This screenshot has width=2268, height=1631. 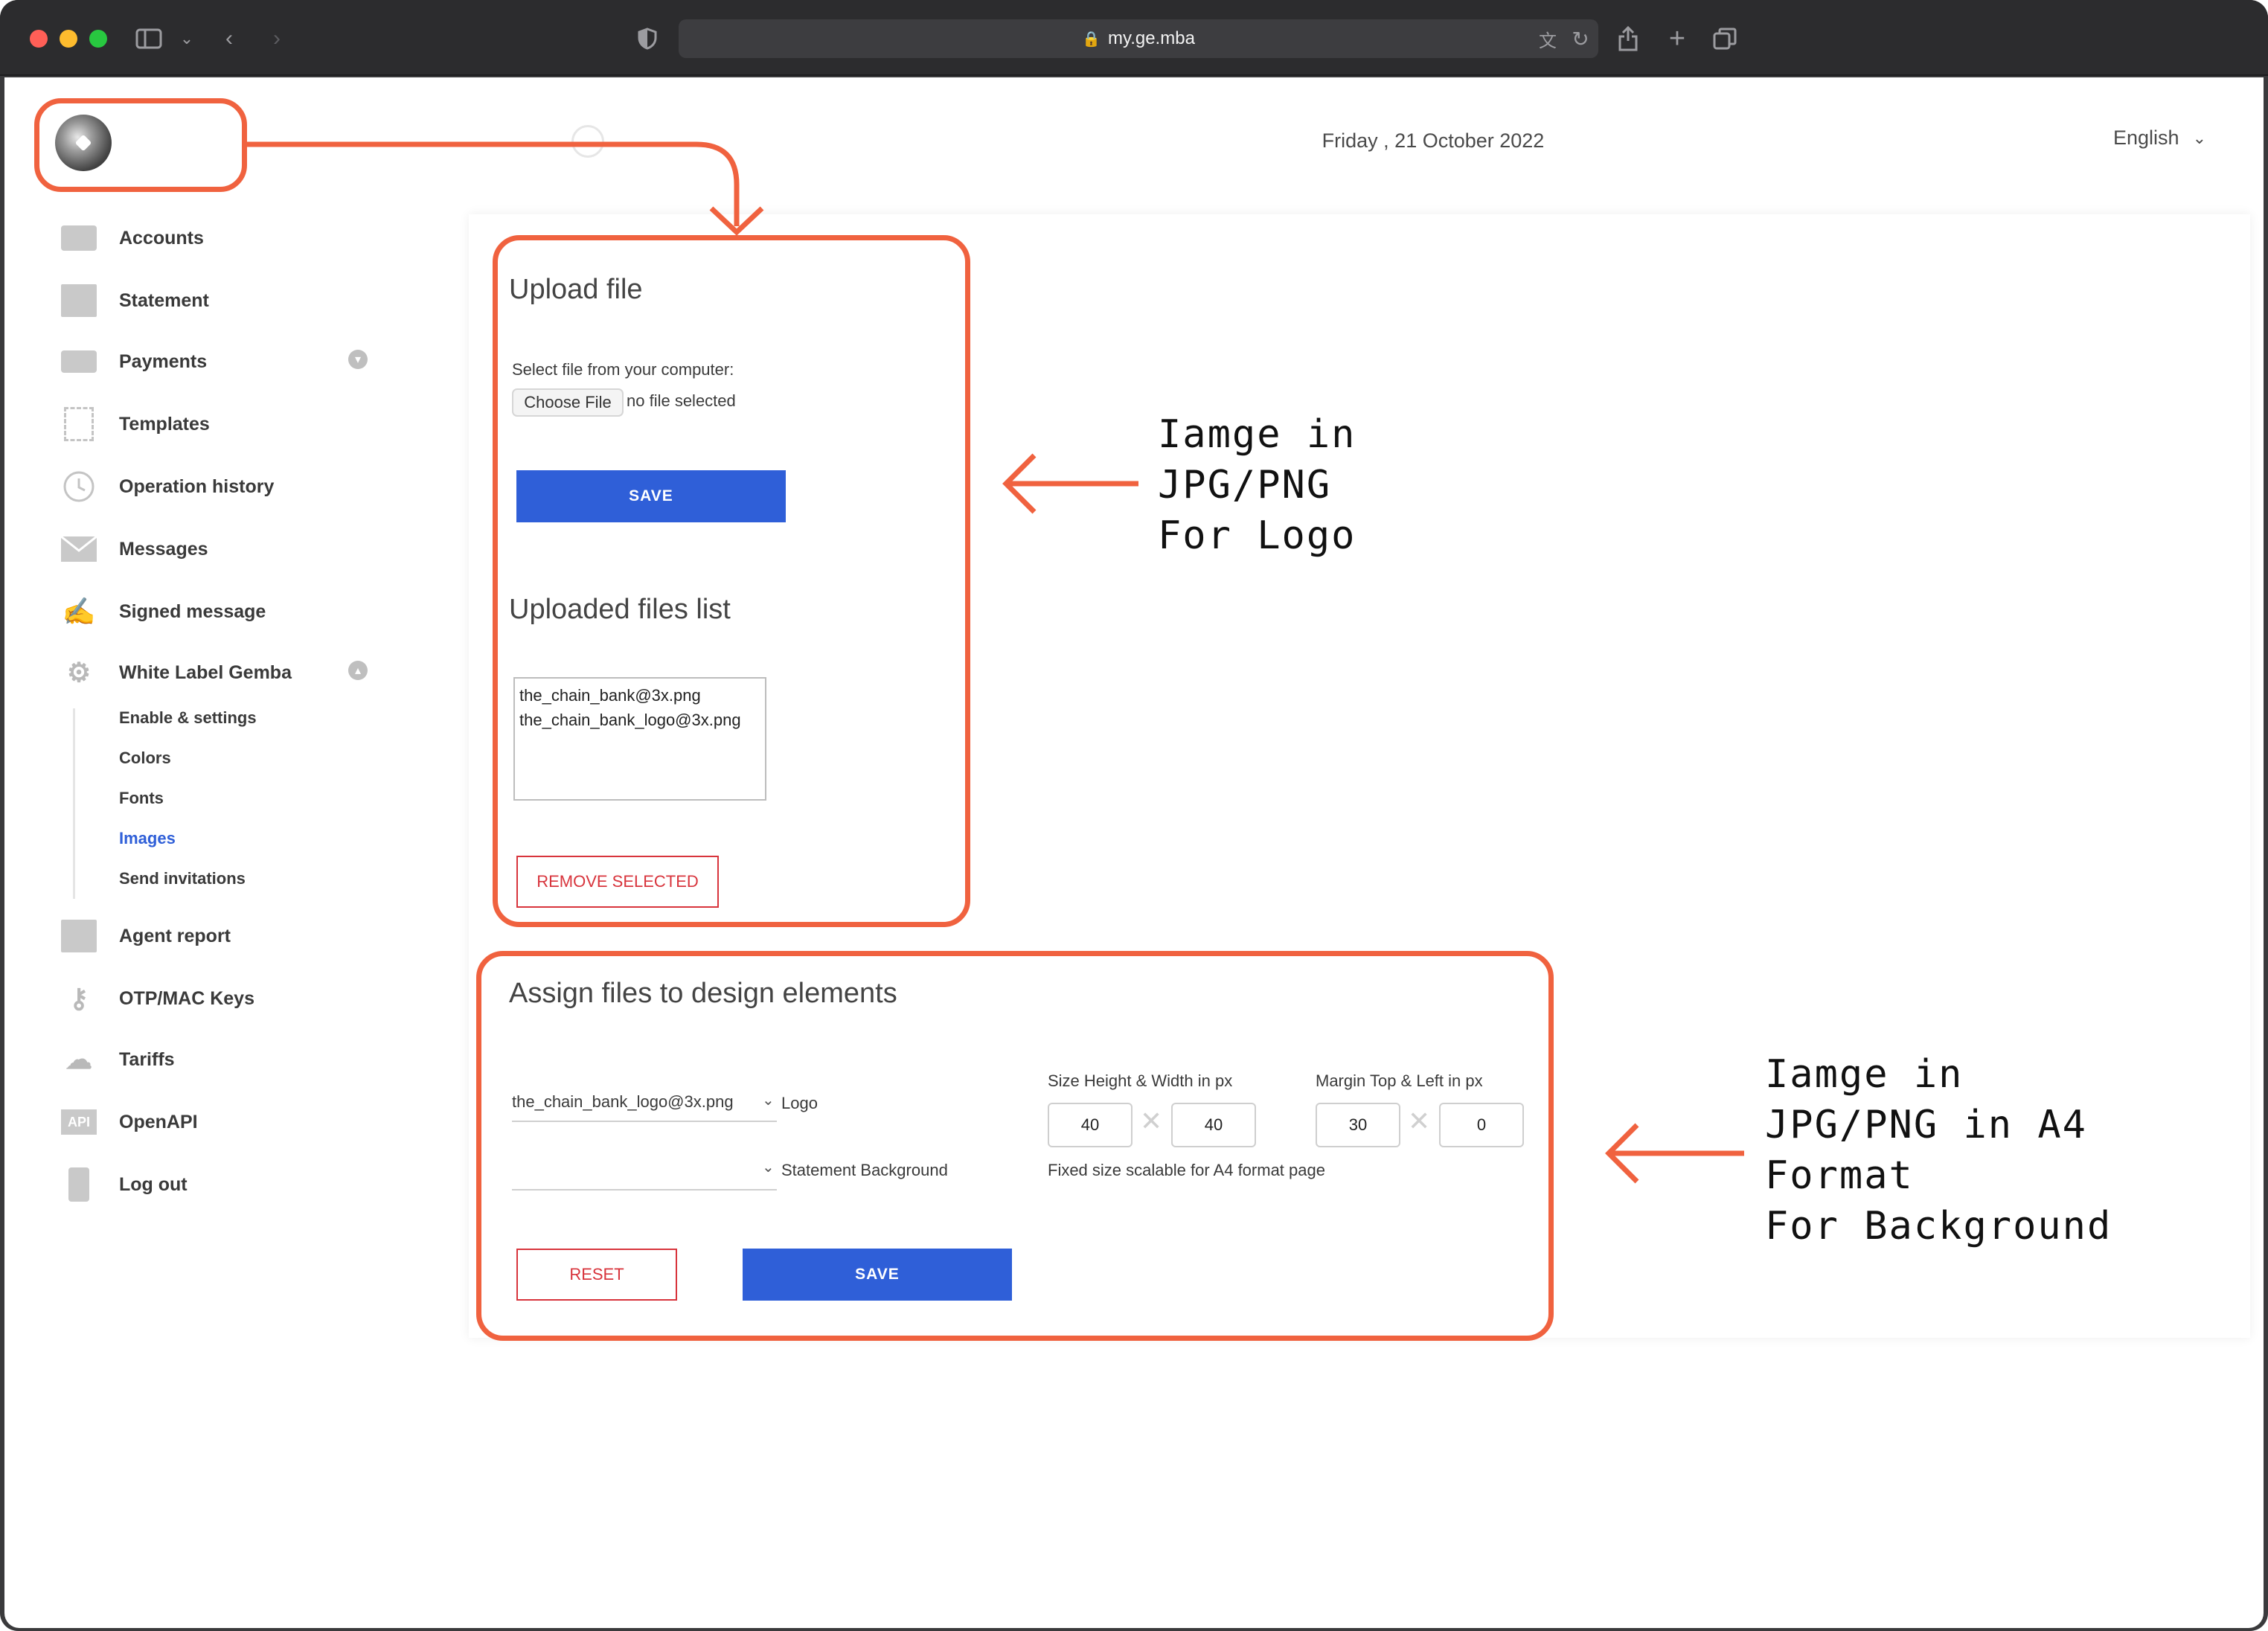 What do you see at coordinates (1938, 1226) in the screenshot?
I see `background-note-line: For Background` at bounding box center [1938, 1226].